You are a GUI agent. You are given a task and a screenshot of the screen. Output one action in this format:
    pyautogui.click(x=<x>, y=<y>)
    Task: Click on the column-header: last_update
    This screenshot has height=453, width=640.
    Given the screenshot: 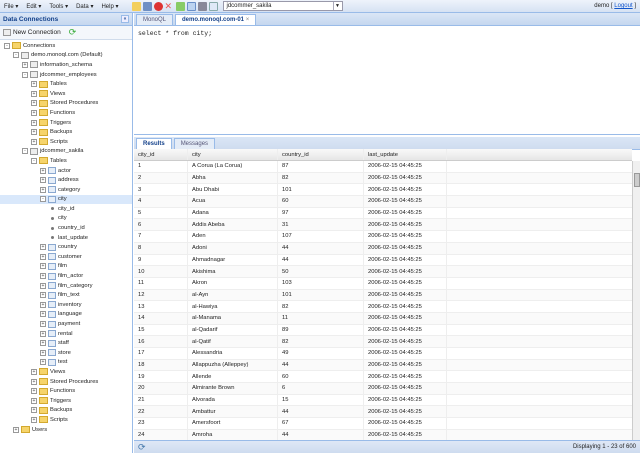 What is the action you would take?
    pyautogui.click(x=405, y=154)
    